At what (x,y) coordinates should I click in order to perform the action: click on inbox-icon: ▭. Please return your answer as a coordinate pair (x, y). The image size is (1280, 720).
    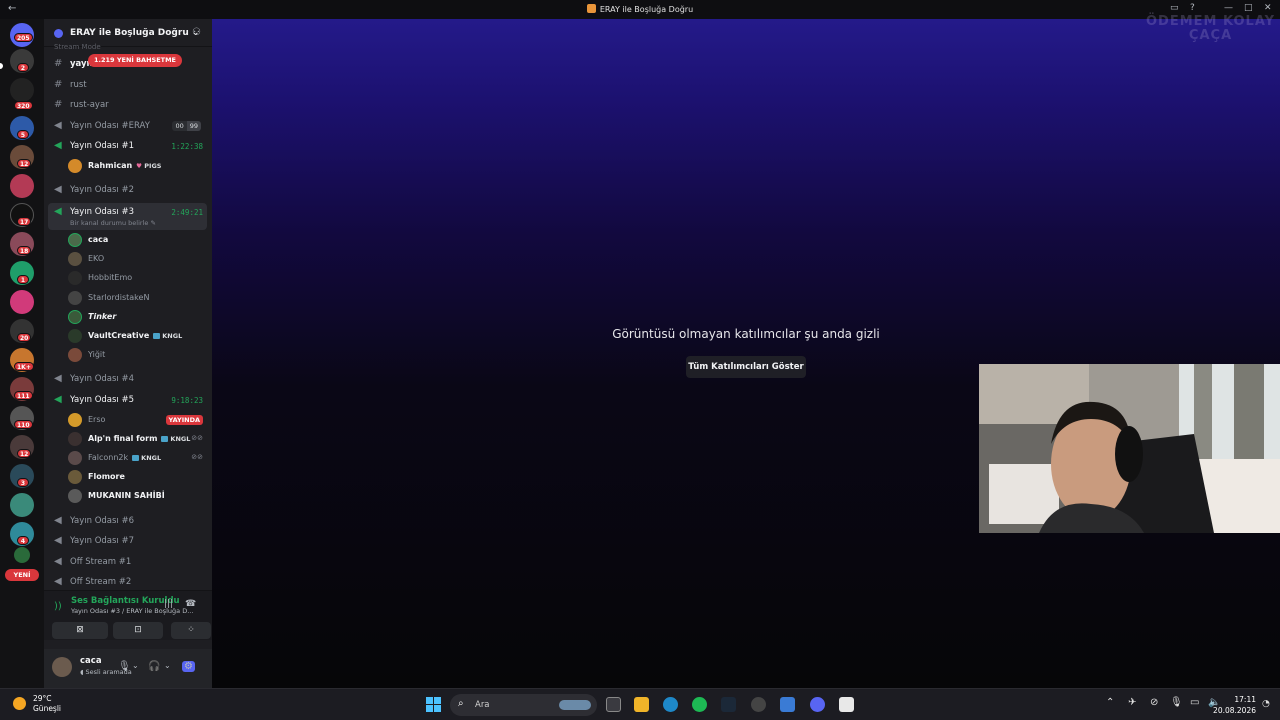
    Looking at the image, I should click on (1174, 8).